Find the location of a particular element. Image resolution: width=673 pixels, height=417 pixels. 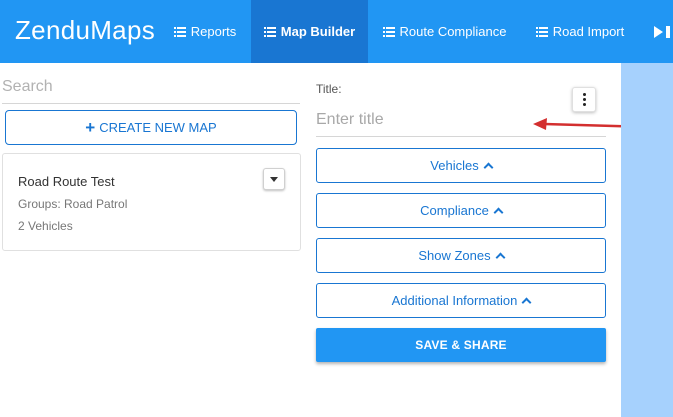

nav-reports-label: Reports is located at coordinates (213, 31).